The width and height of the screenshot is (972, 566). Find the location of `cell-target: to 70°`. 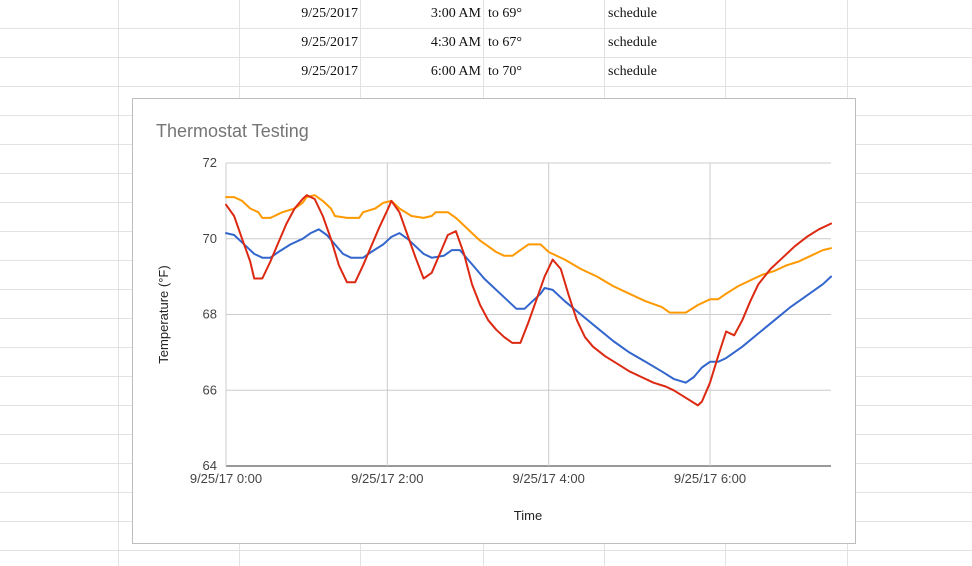

cell-target: to 70° is located at coordinates (545, 72).